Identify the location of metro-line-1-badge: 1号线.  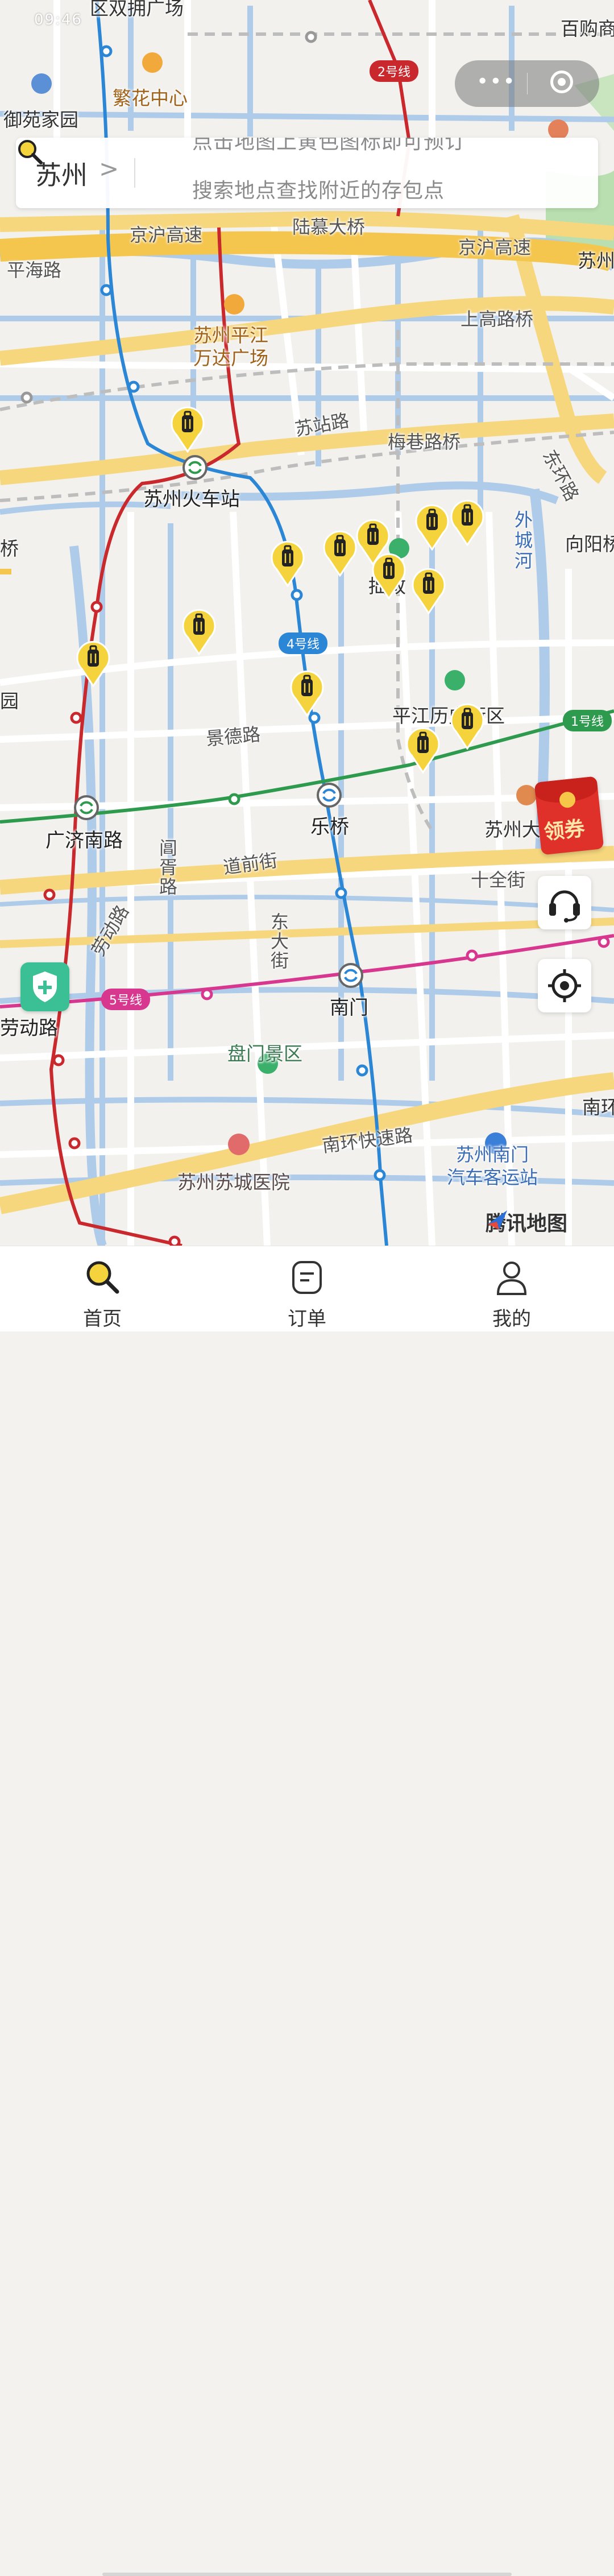
(587, 720).